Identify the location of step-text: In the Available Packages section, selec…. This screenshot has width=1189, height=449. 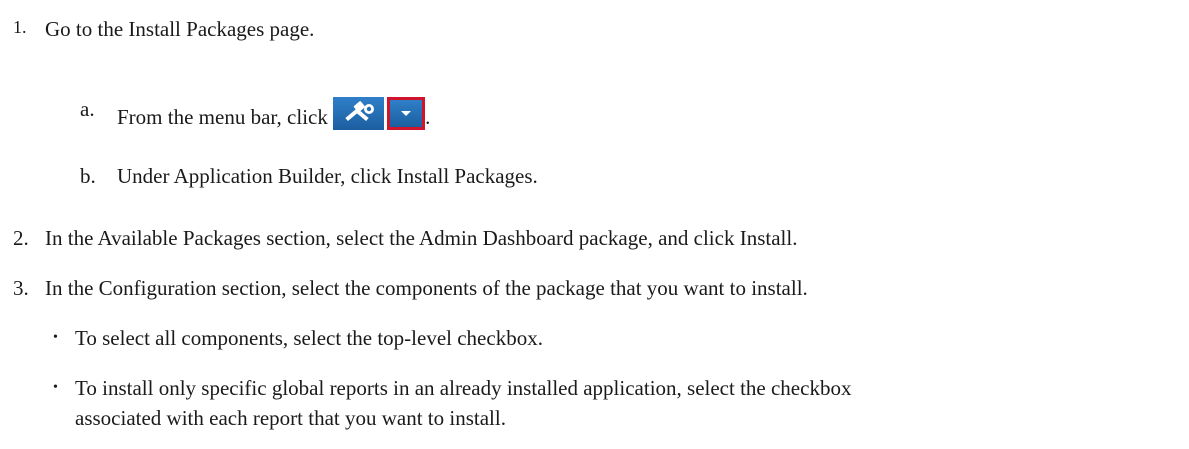
(421, 238).